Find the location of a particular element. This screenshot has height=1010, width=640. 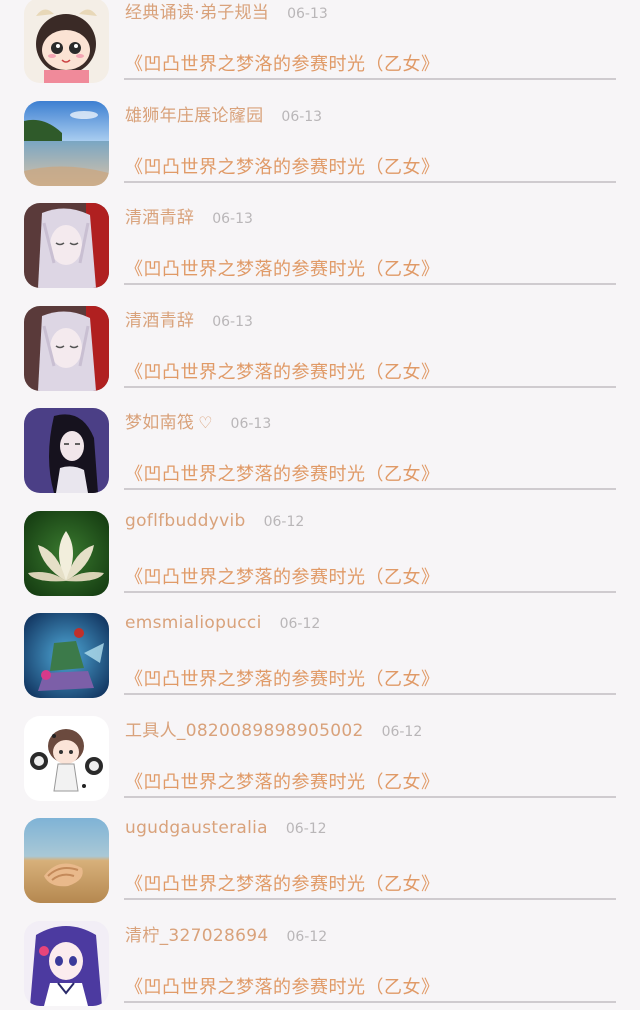

name-line: 清柠_327028694 06-12 is located at coordinates (226, 934).